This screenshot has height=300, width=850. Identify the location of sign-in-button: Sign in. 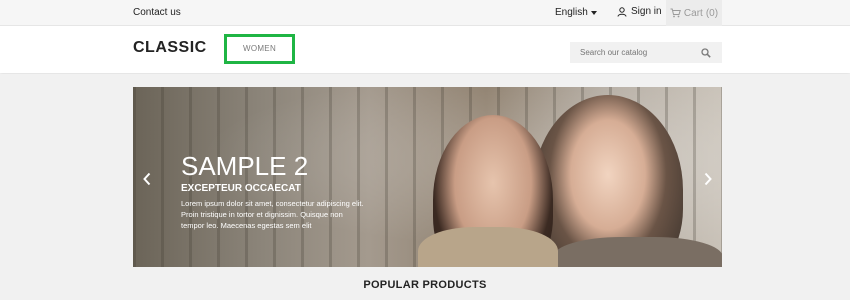
(639, 11).